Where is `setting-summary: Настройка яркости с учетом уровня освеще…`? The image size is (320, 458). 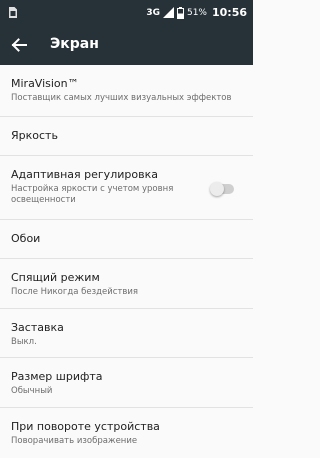 setting-summary: Настройка яркости с учетом уровня освеще… is located at coordinates (92, 194).